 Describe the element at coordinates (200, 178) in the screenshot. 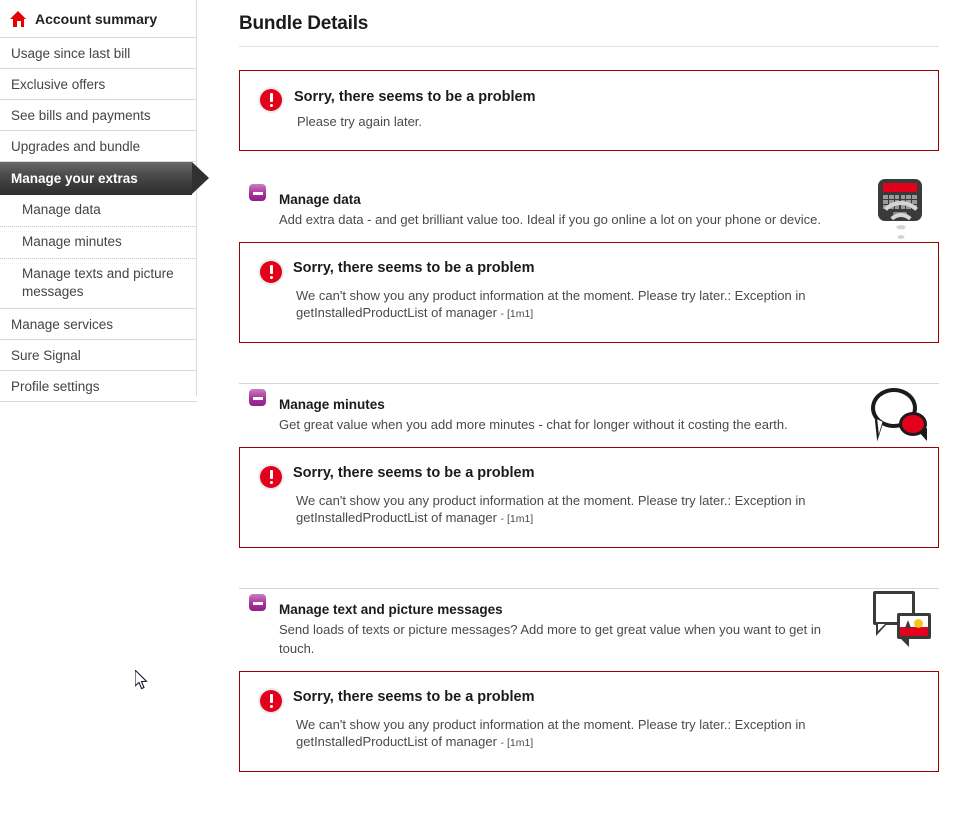

I see `sidebar-active-arrow-icon` at that location.